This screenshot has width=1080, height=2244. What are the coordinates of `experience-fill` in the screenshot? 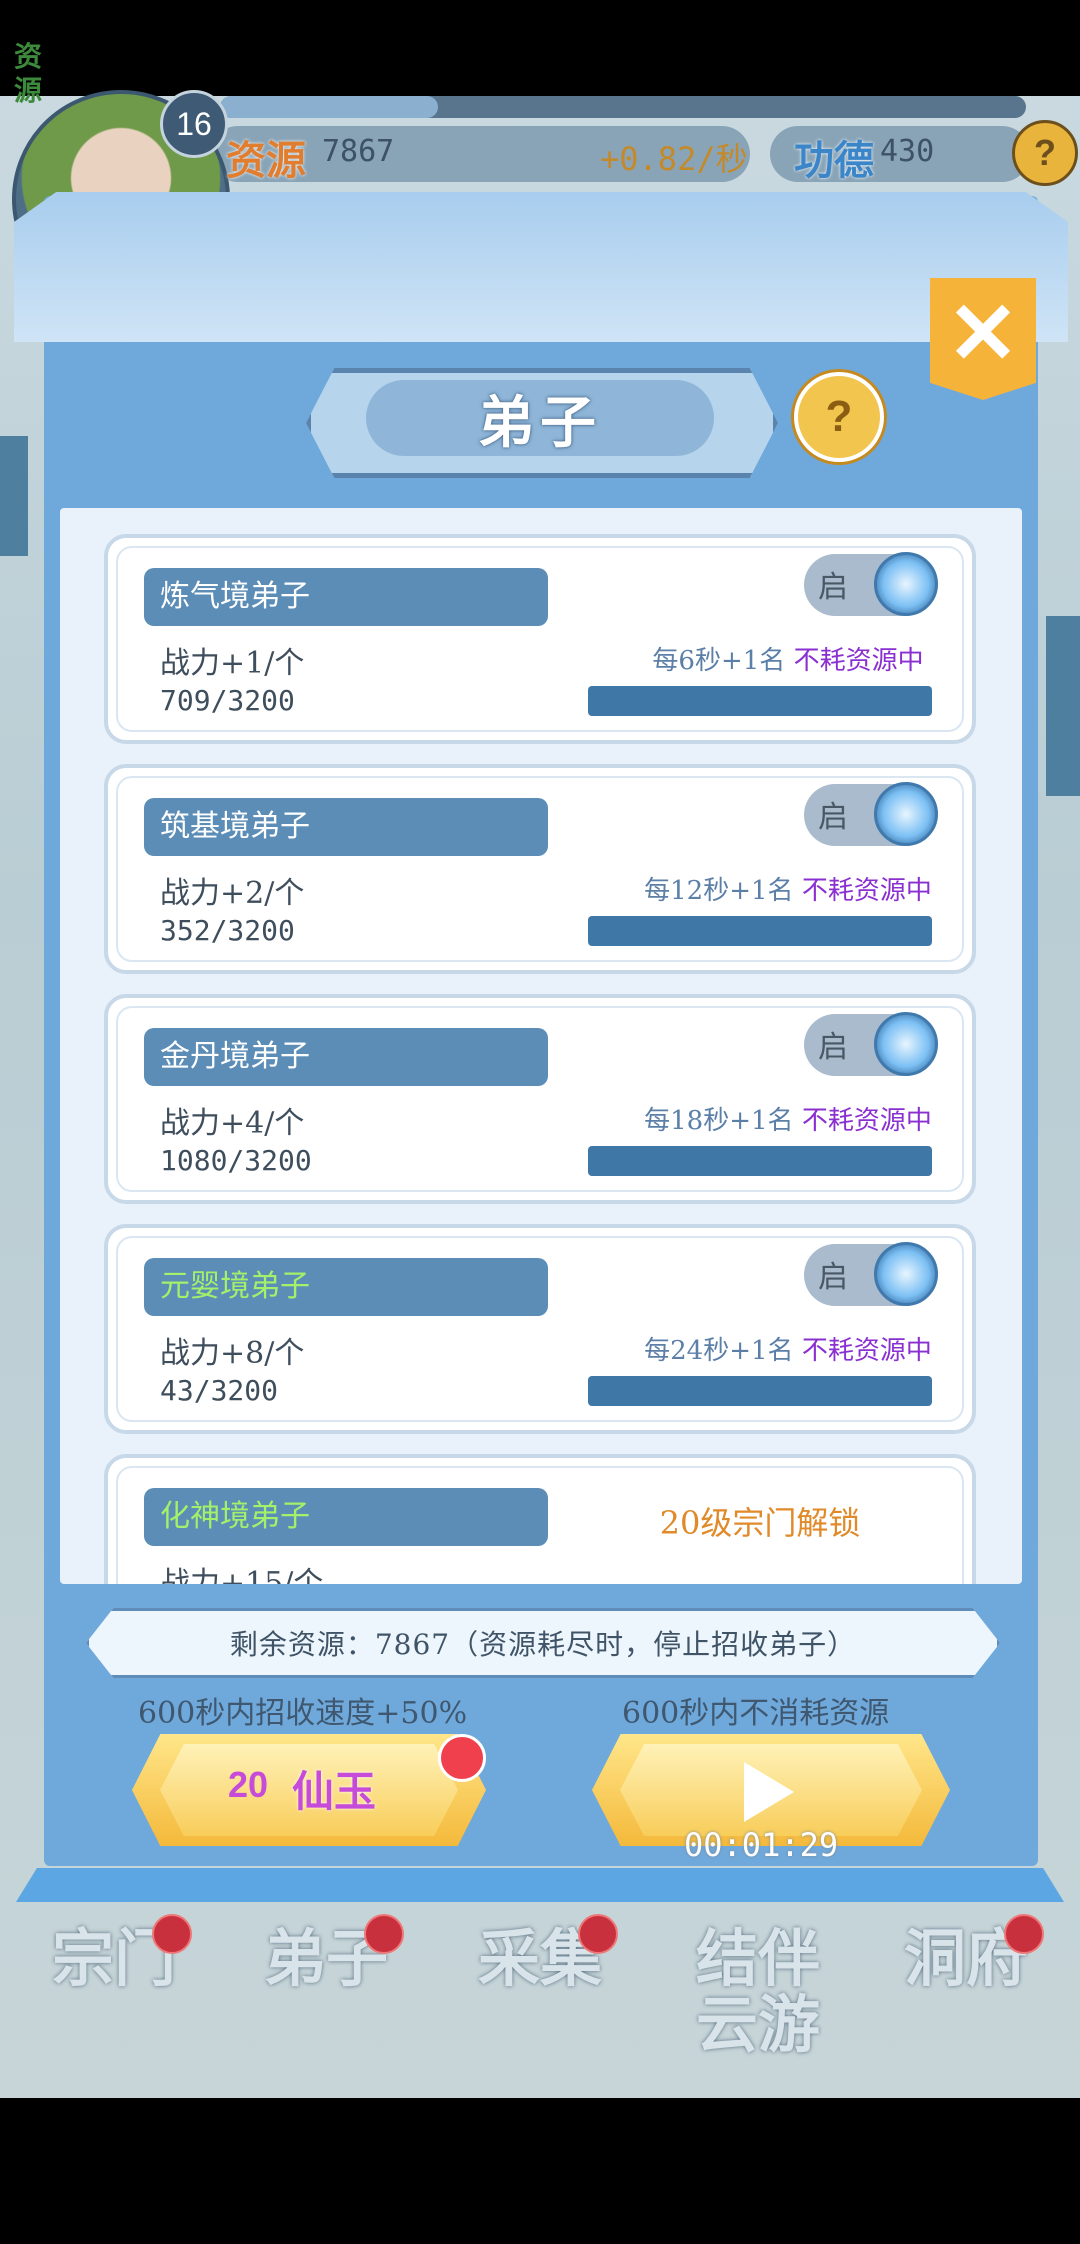 It's located at (329, 107).